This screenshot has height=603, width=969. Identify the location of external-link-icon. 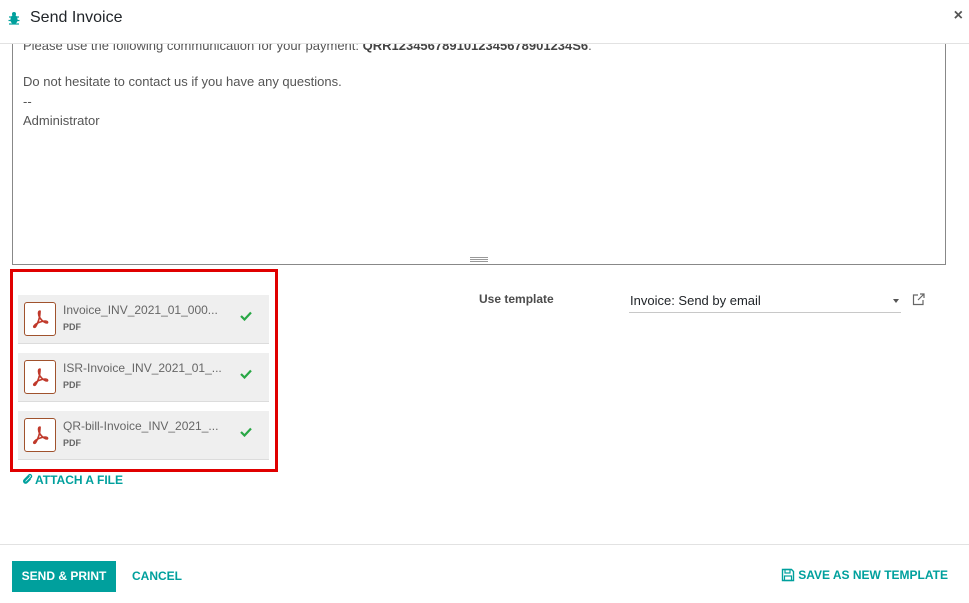
(918, 299).